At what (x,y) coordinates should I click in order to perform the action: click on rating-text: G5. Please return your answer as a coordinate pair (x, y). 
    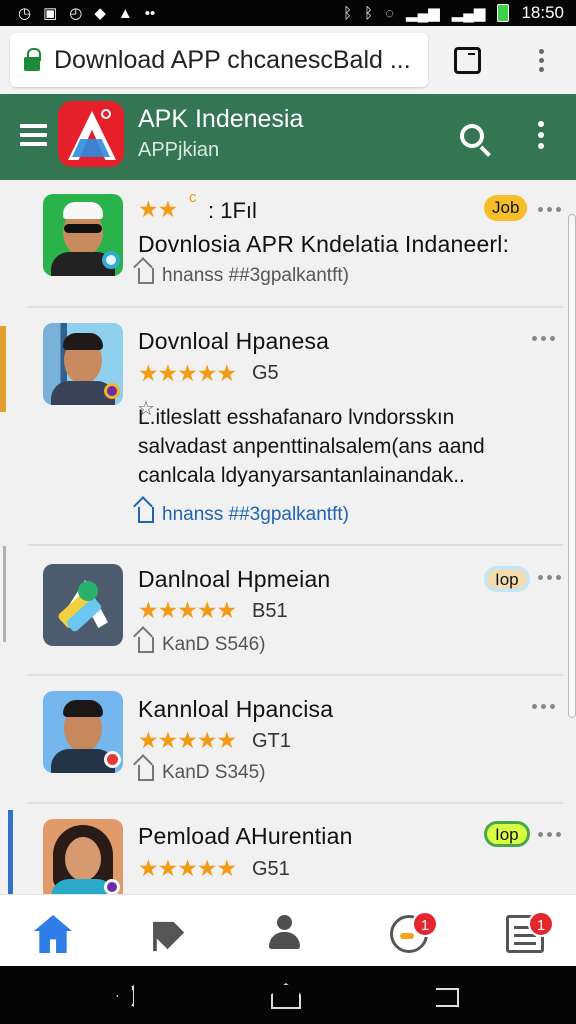
    Looking at the image, I should click on (265, 373).